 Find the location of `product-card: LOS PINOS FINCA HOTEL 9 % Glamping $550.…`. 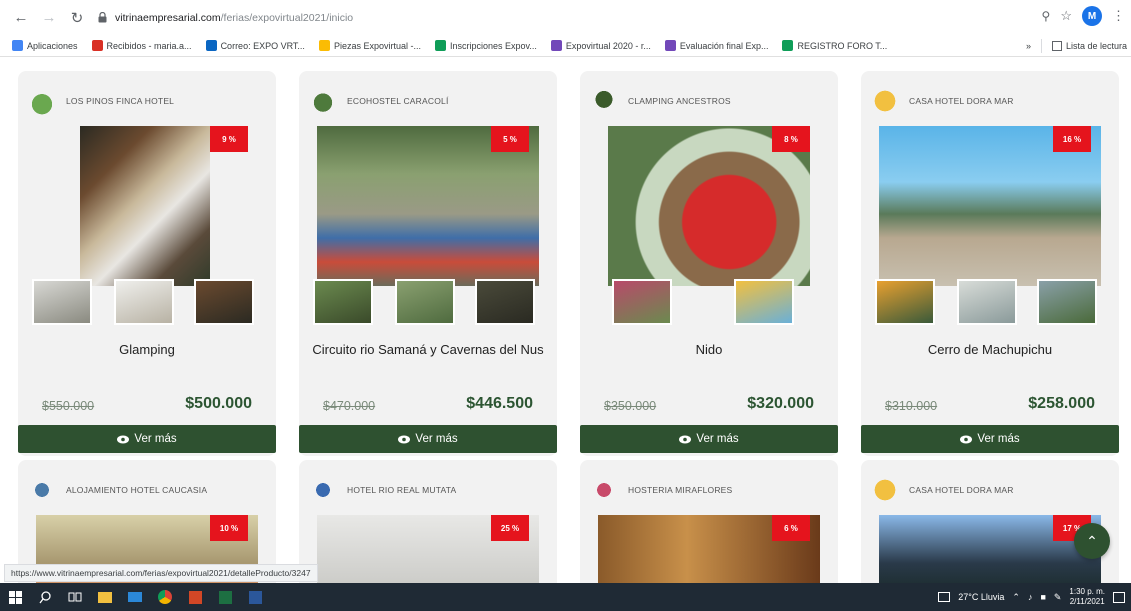

product-card: LOS PINOS FINCA HOTEL 9 % Glamping $550.… is located at coordinates (147, 263).